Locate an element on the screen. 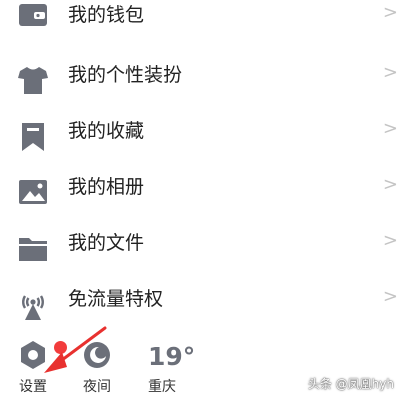 The width and height of the screenshot is (400, 400). night-mode-button: 夜间 is located at coordinates (99, 363).